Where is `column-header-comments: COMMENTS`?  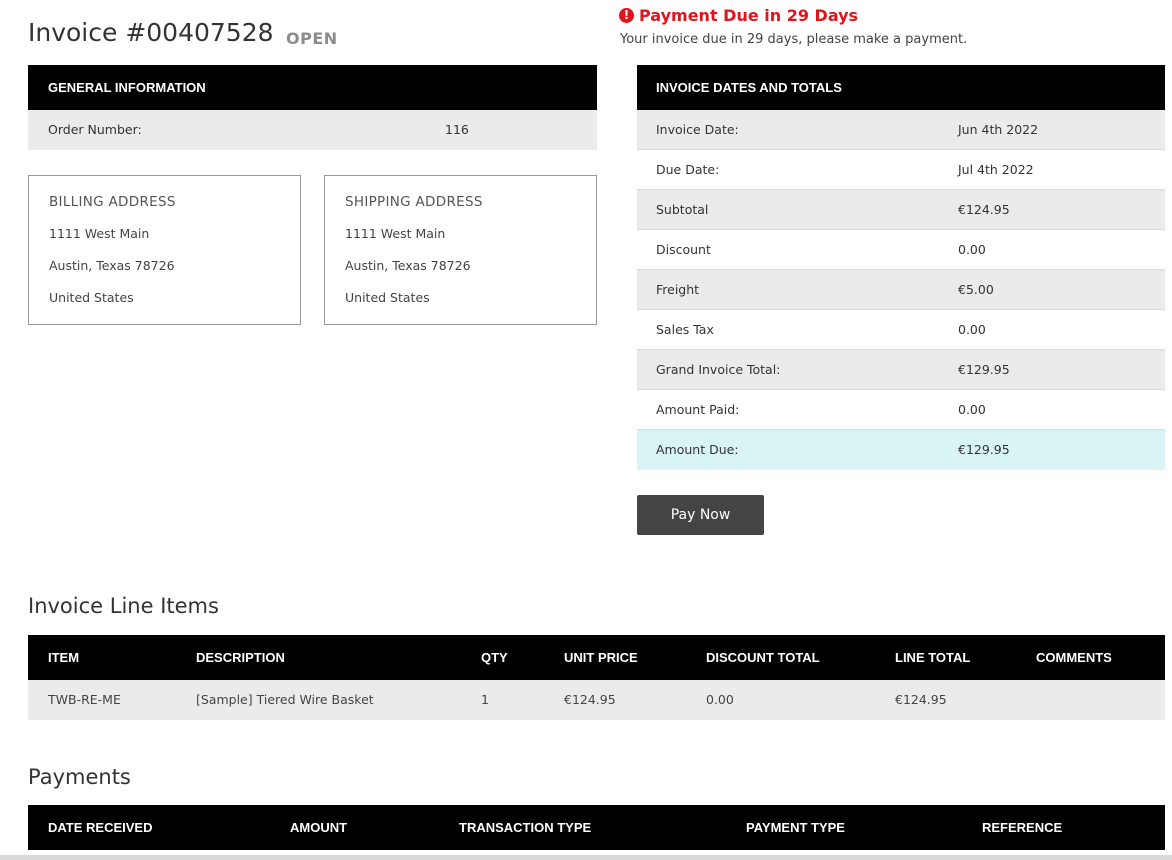
column-header-comments: COMMENTS is located at coordinates (1074, 657).